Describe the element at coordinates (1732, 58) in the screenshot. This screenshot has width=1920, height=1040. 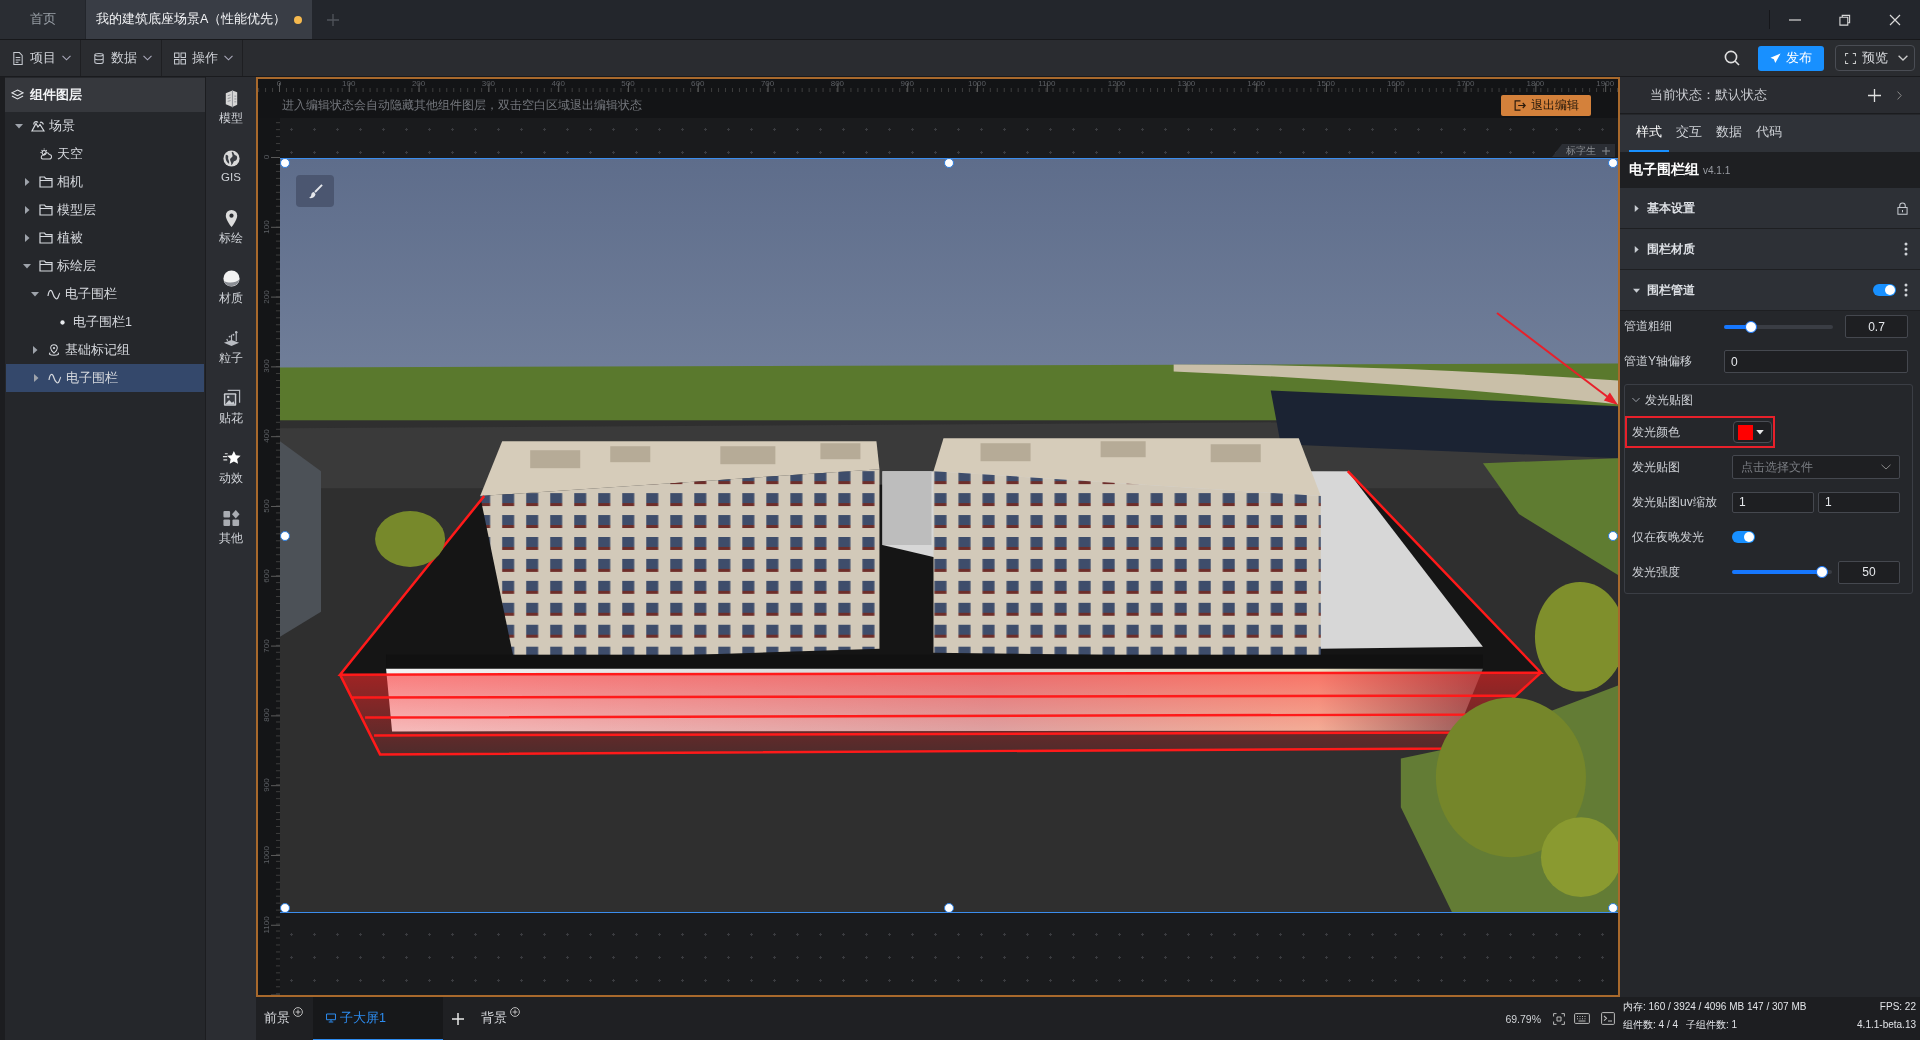
I see `search-icon` at that location.